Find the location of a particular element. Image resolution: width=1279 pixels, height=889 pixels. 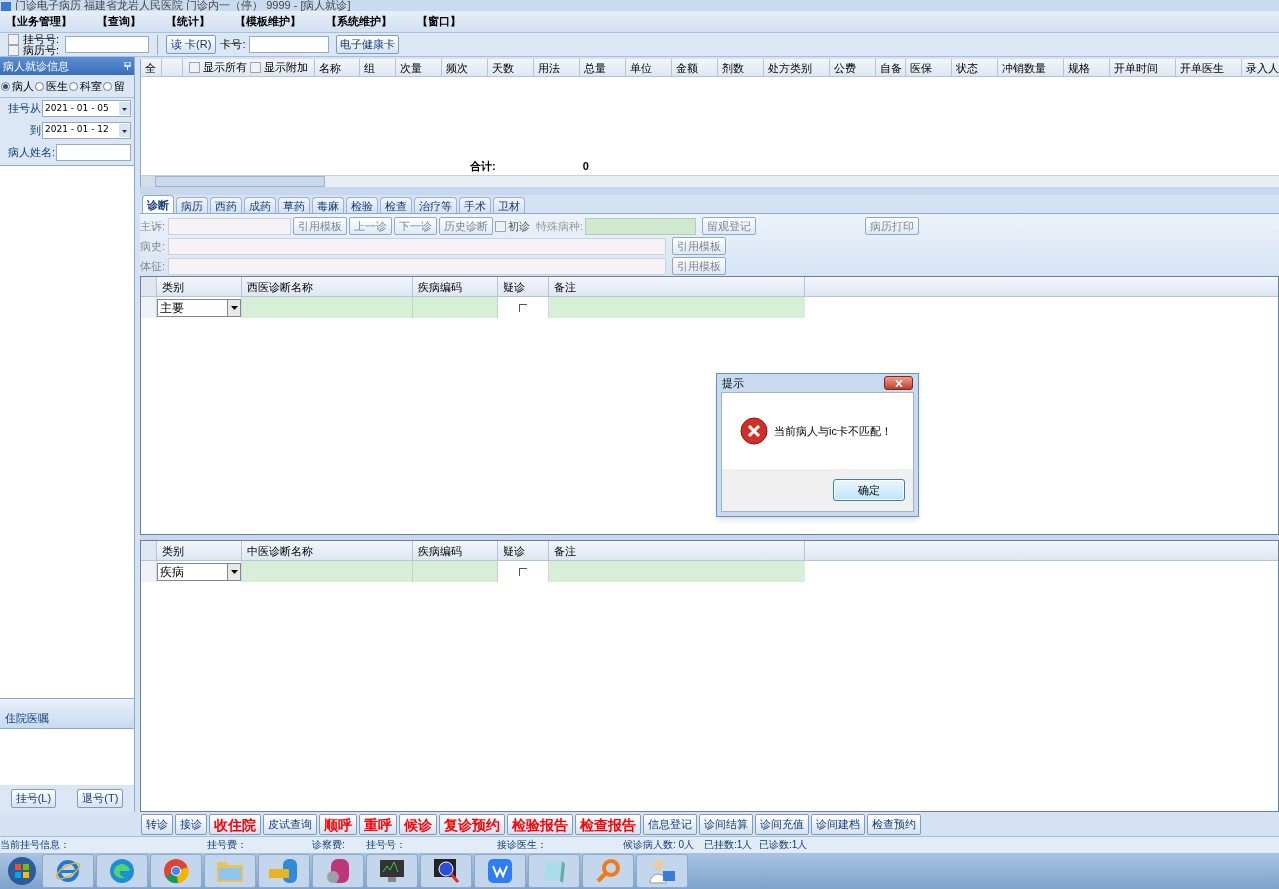

action-button: 信息登记 is located at coordinates (670, 824).